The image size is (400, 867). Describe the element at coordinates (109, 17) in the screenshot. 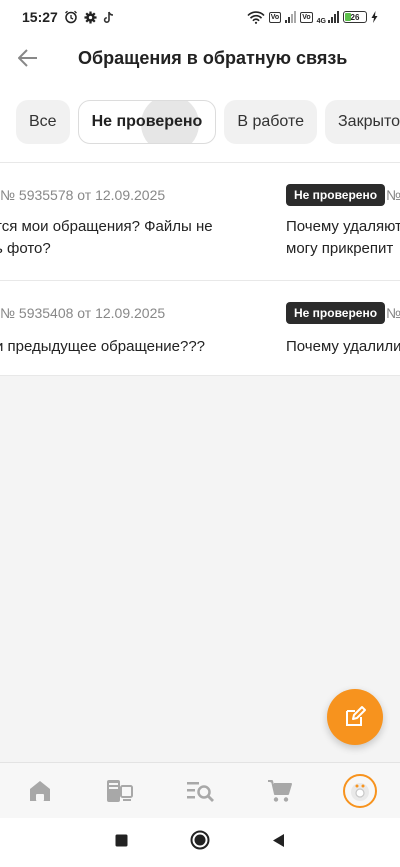

I see `tiktok-icon` at that location.